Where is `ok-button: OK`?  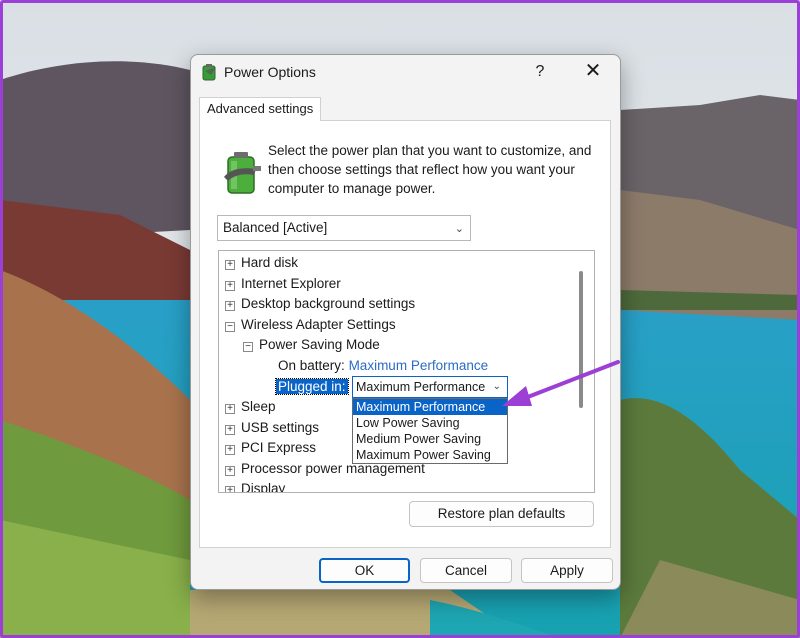
ok-button: OK is located at coordinates (364, 570).